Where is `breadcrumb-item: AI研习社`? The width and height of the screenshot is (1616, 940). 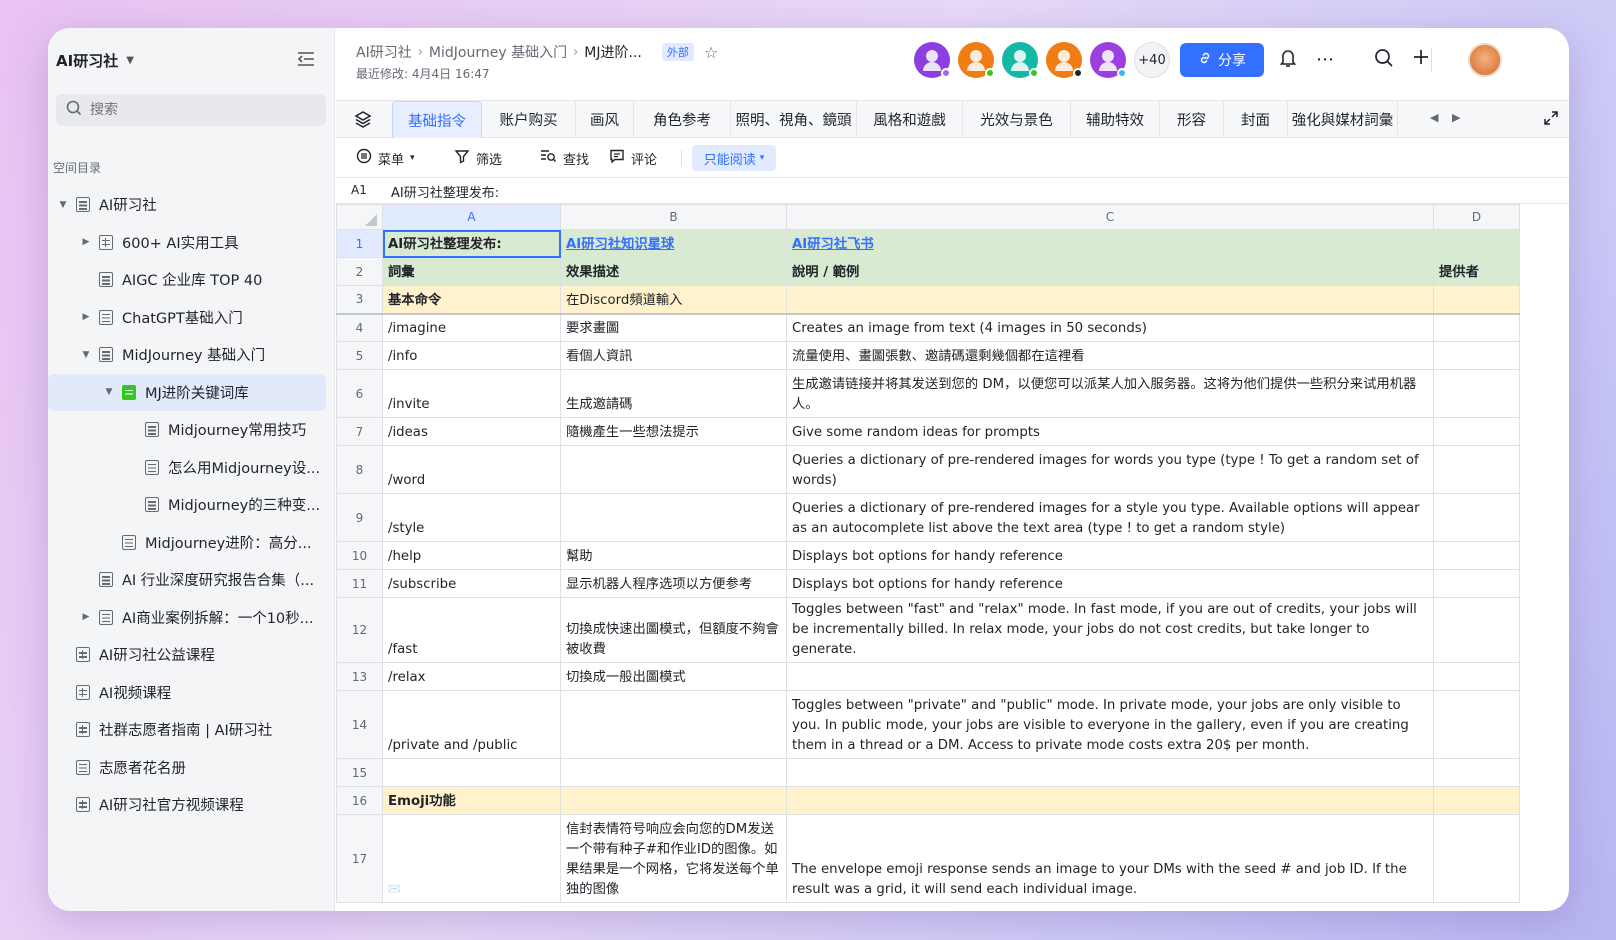 breadcrumb-item: AI研习社 is located at coordinates (384, 52).